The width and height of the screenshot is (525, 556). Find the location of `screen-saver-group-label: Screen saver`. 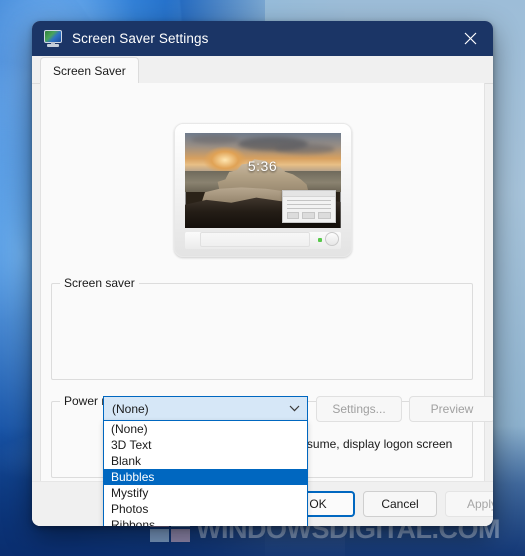

screen-saver-group-label: Screen saver is located at coordinates (99, 283).